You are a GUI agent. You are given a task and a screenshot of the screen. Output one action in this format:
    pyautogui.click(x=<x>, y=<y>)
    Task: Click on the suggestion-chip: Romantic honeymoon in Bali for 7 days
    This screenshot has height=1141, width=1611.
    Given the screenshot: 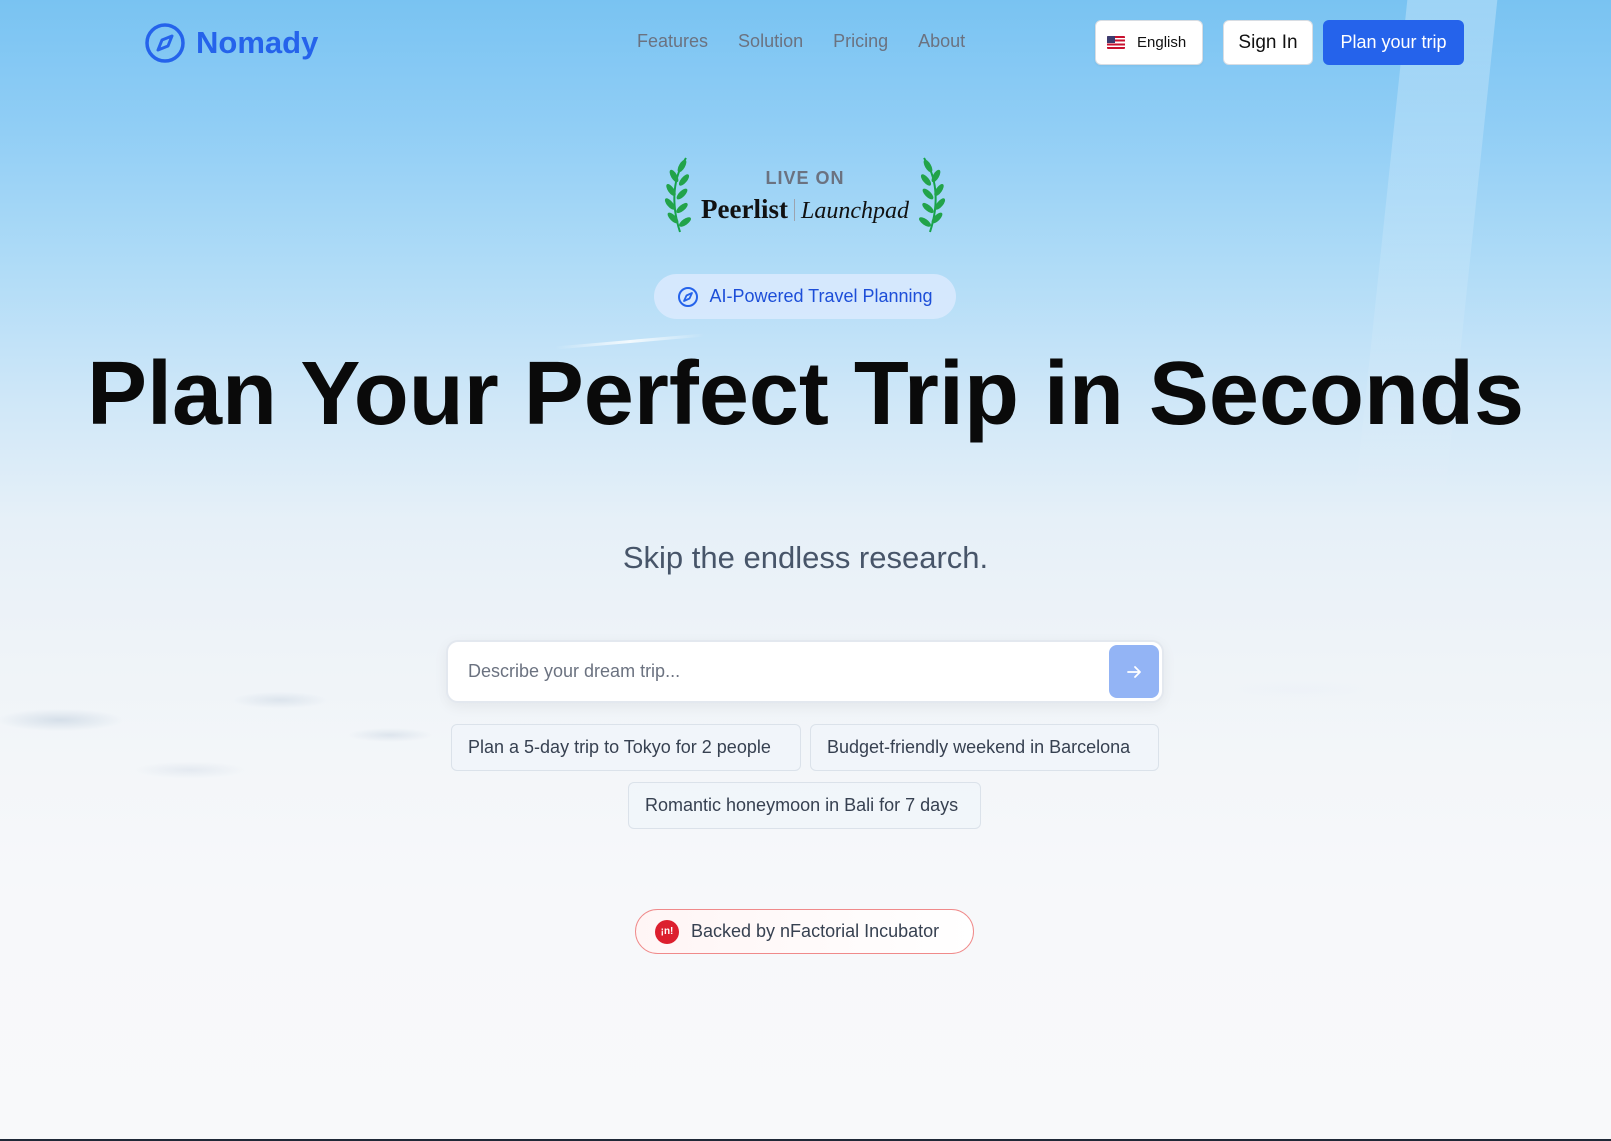 What is the action you would take?
    pyautogui.click(x=804, y=805)
    